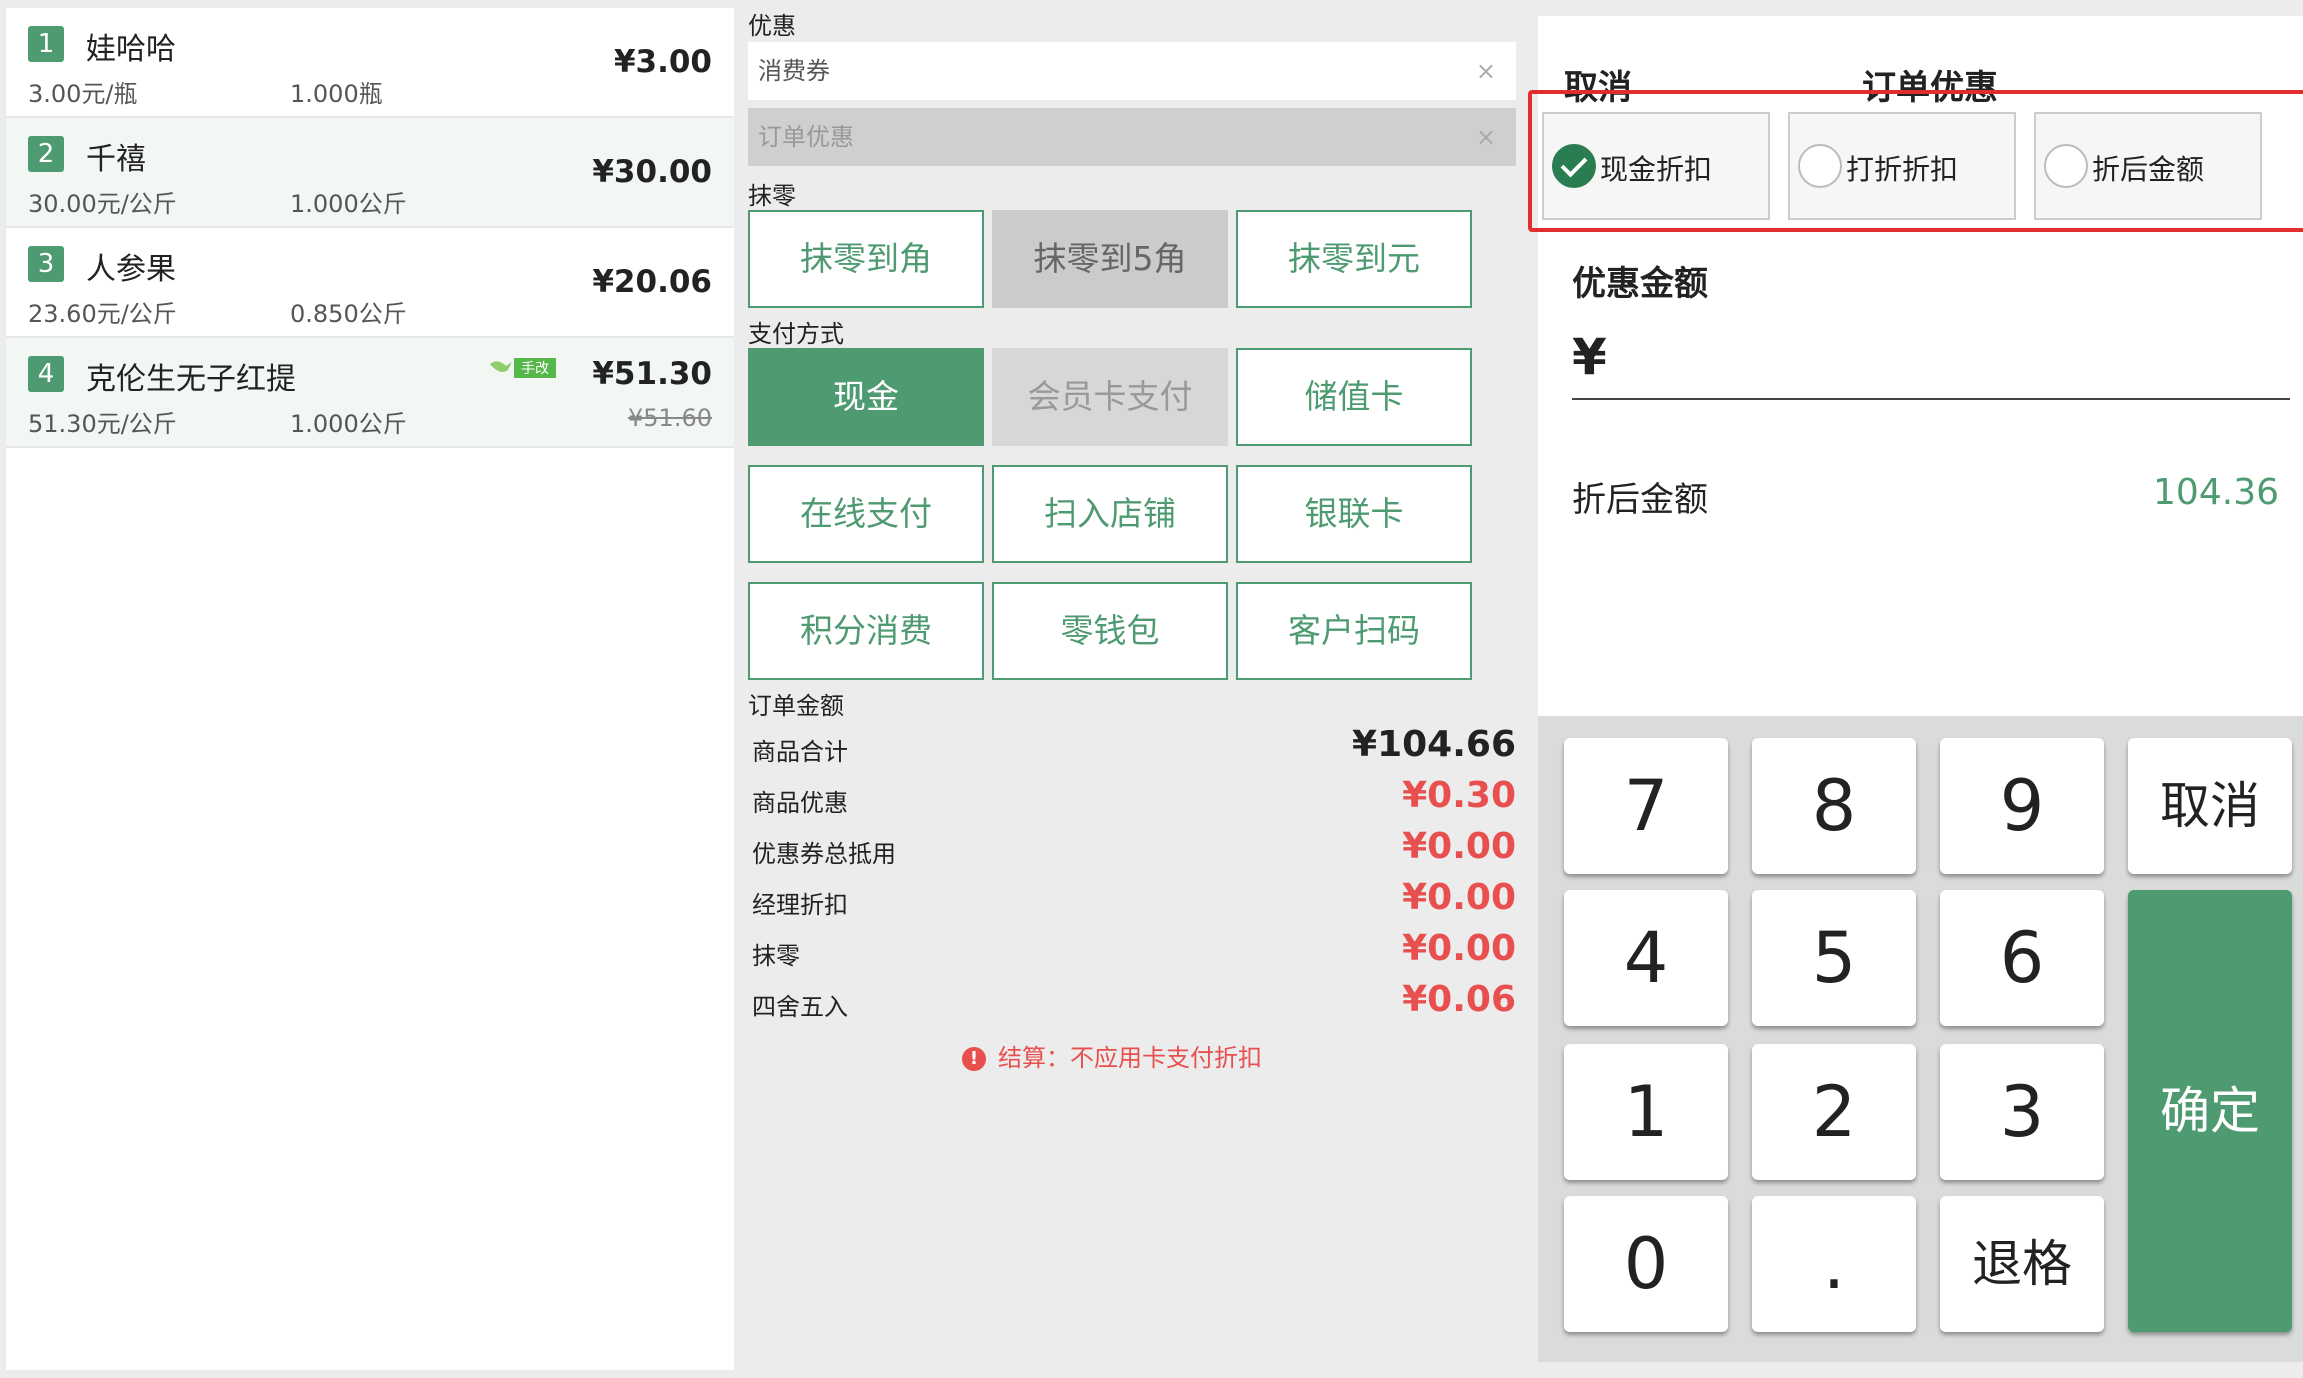 This screenshot has width=2303, height=1378. I want to click on key-6: 6, so click(2022, 958).